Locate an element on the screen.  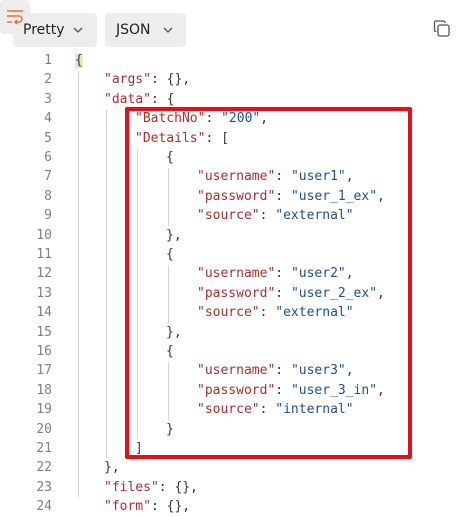
copy-button is located at coordinates (442, 31).